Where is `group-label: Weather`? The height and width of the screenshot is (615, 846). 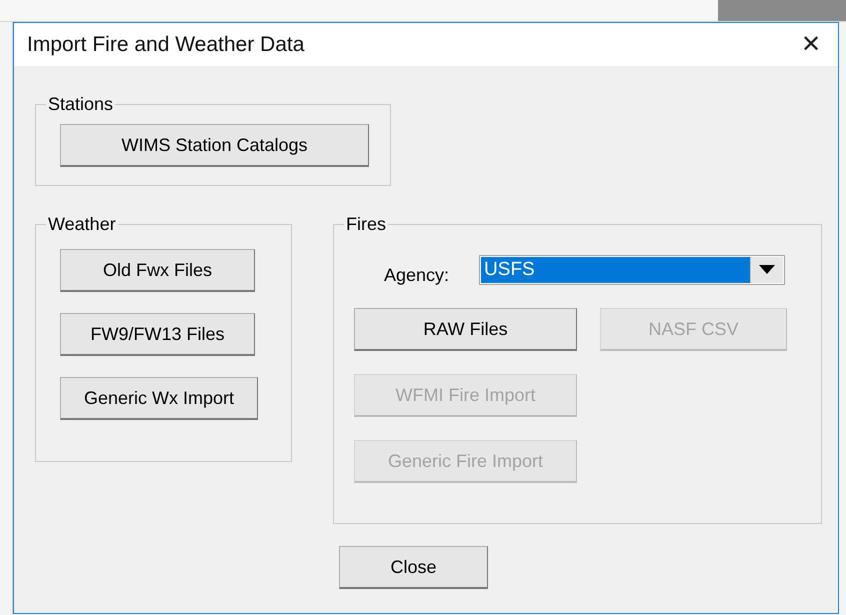 group-label: Weather is located at coordinates (82, 224).